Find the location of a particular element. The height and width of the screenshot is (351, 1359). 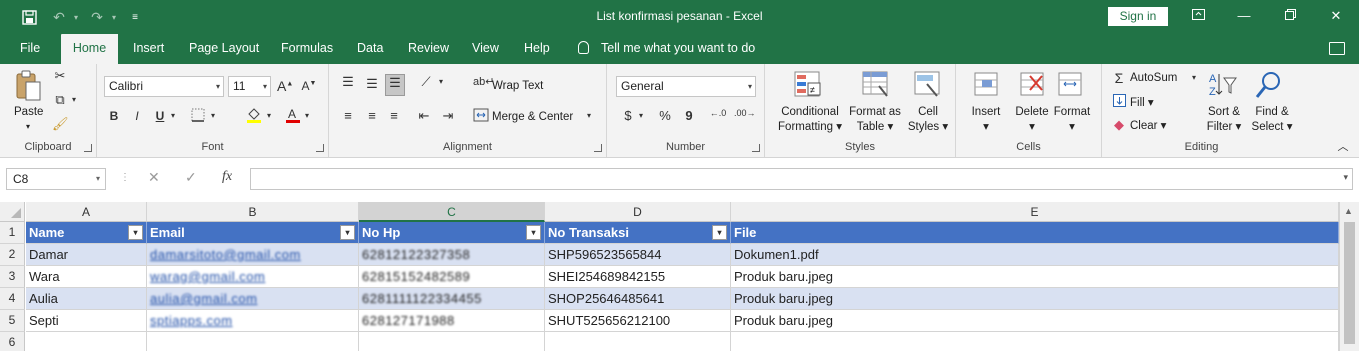

decrease-indent-icon: ⇤ is located at coordinates (424, 116).